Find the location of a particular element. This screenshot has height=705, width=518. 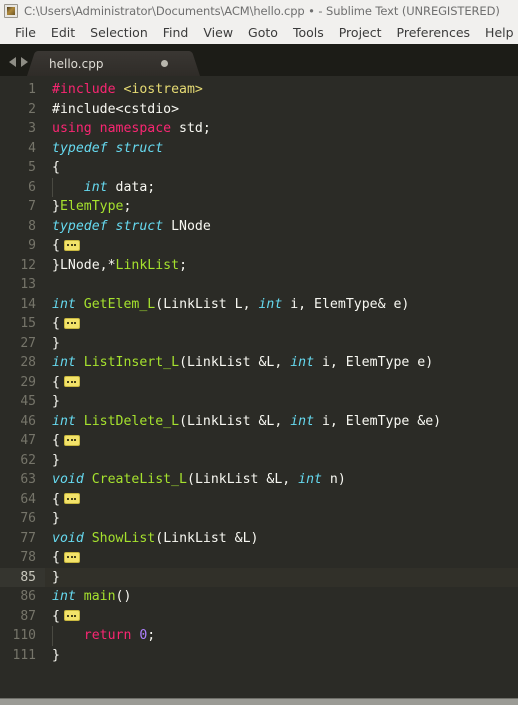

code-line: 9{ is located at coordinates (259, 246).